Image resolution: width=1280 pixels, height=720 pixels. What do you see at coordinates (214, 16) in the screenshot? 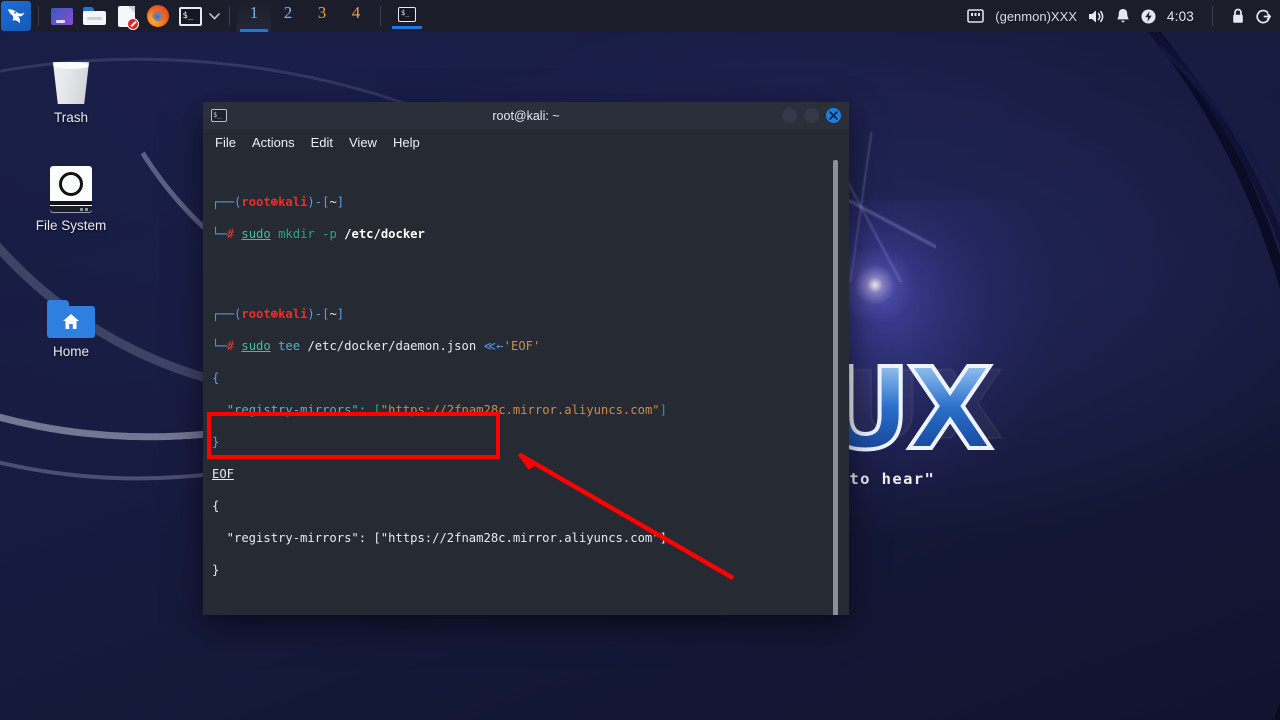
I see `chevron-down-icon` at bounding box center [214, 16].